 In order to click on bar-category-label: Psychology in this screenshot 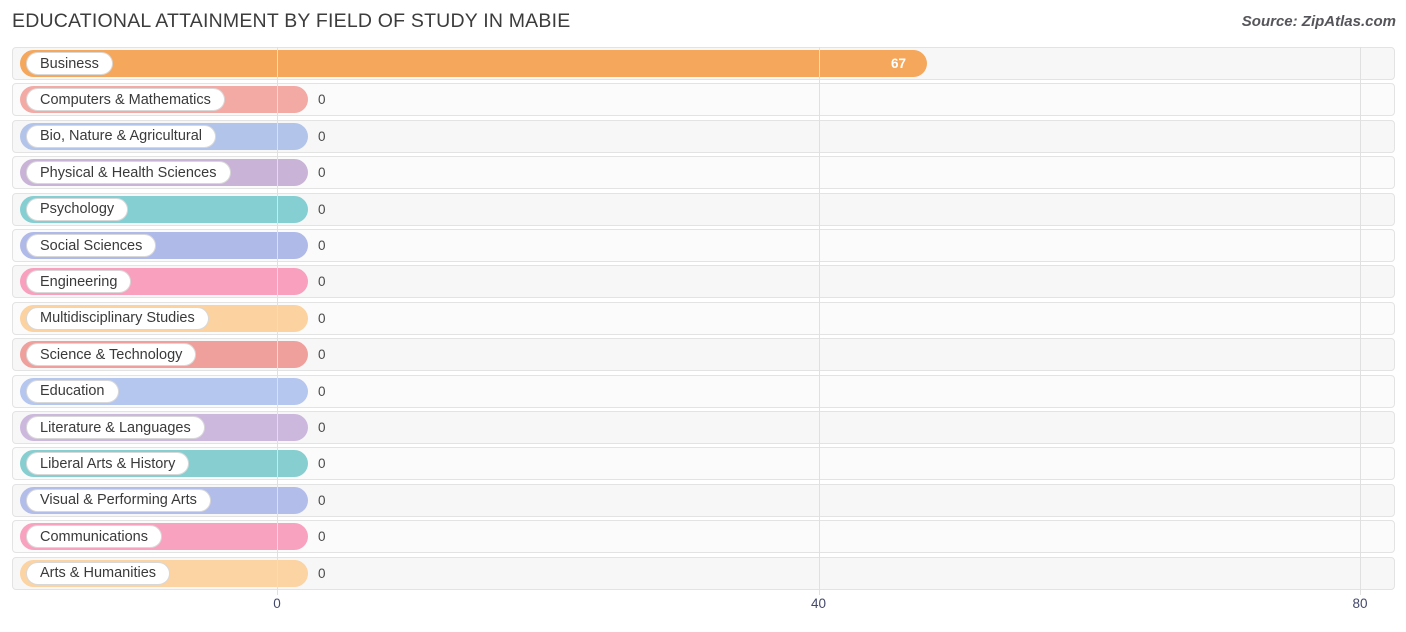, I will do `click(77, 209)`.